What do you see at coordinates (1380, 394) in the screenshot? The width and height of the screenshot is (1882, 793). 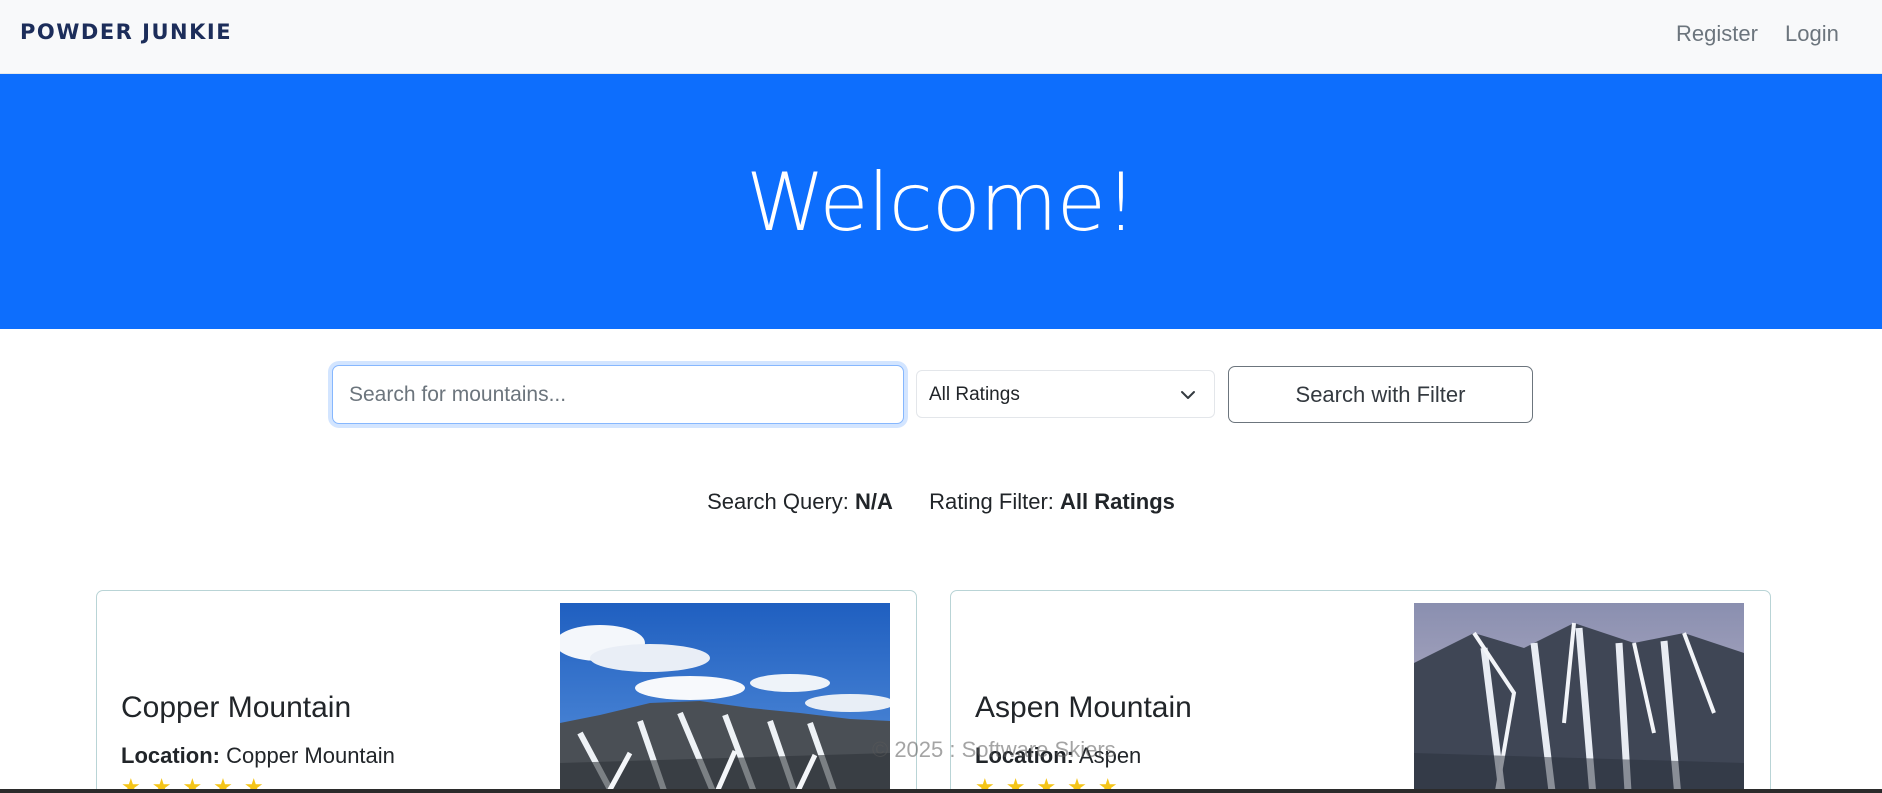 I see `search-with-filter-button: Search with Filter` at bounding box center [1380, 394].